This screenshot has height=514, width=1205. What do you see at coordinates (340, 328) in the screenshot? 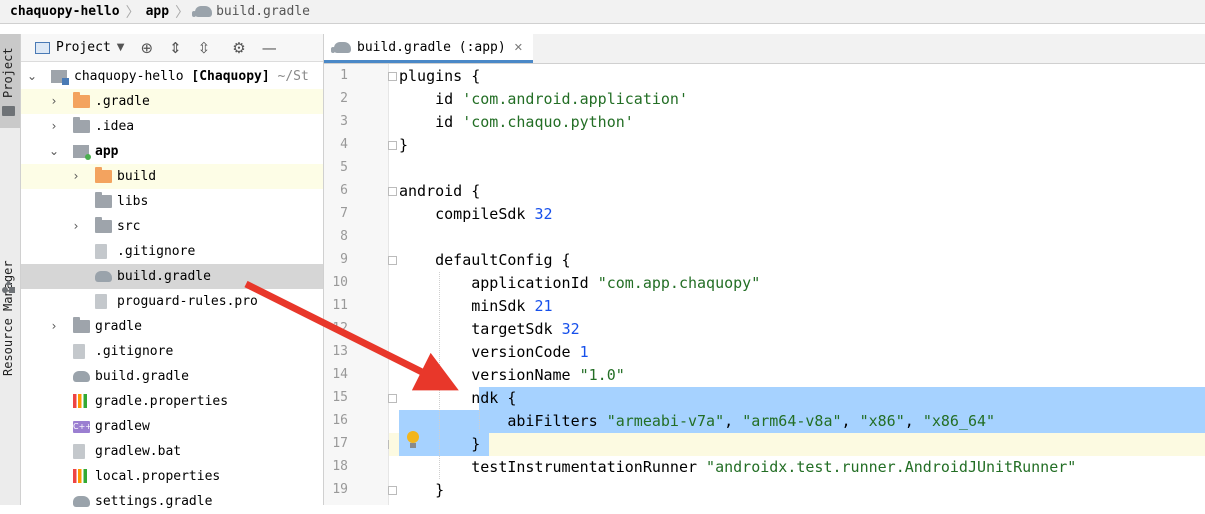
I see `line-number: 12` at bounding box center [340, 328].